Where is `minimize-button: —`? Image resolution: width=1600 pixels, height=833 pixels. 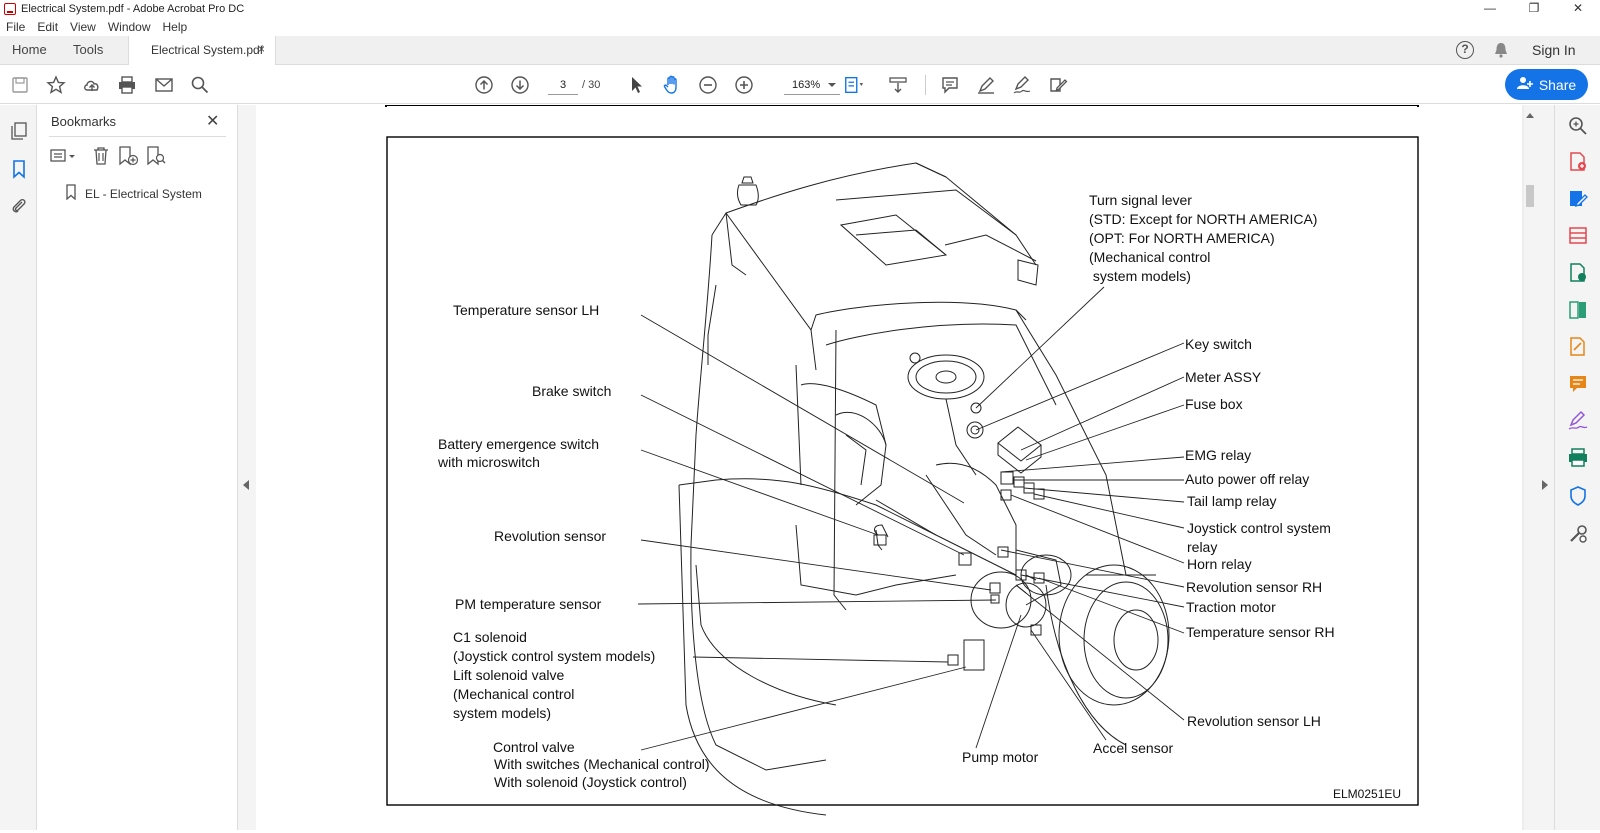 minimize-button: — is located at coordinates (1490, 9).